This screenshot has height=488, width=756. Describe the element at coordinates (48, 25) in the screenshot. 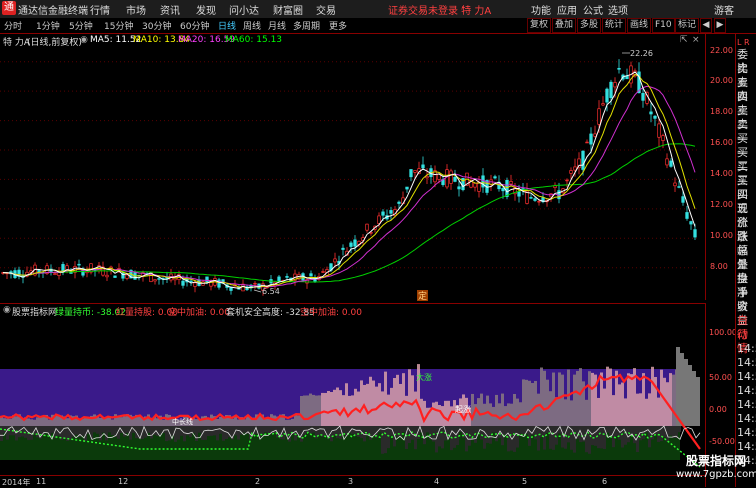

I see `period-tab-1min: 1分钟` at that location.